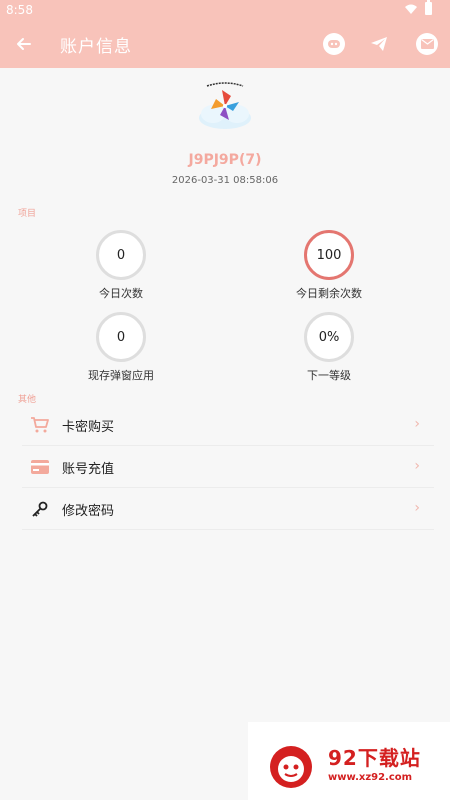  Describe the element at coordinates (370, 777) in the screenshot. I see `watermark-url: www.xz92.com` at that location.